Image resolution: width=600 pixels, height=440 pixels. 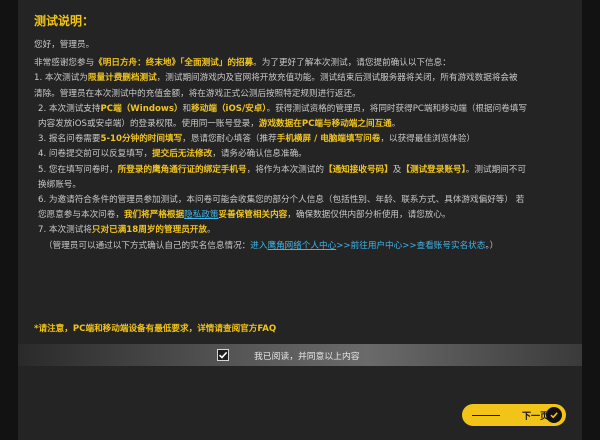 What do you see at coordinates (187, 108) in the screenshot?
I see `item-text: 和` at bounding box center [187, 108].